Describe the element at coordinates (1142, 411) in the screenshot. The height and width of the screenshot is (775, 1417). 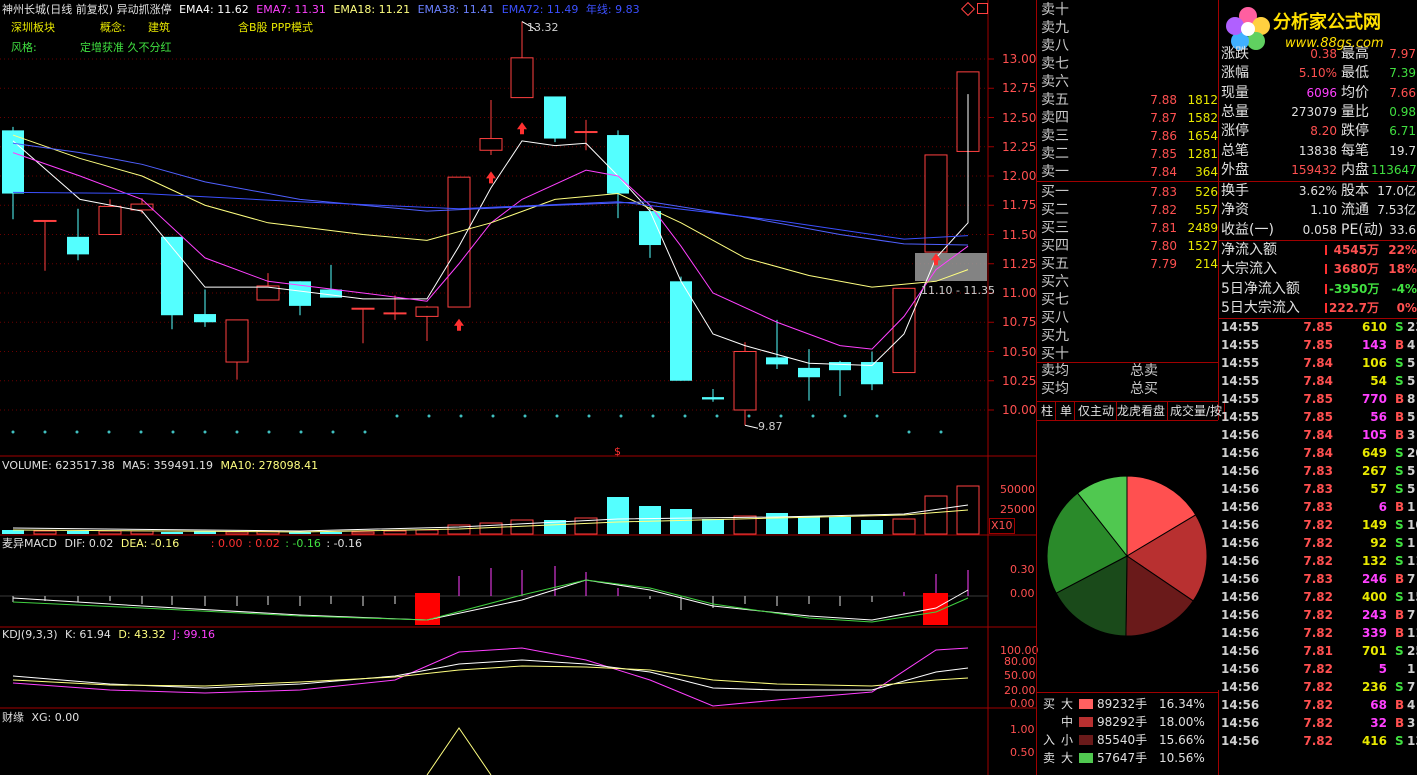
I see `tab-4: 龙虎看盘` at that location.